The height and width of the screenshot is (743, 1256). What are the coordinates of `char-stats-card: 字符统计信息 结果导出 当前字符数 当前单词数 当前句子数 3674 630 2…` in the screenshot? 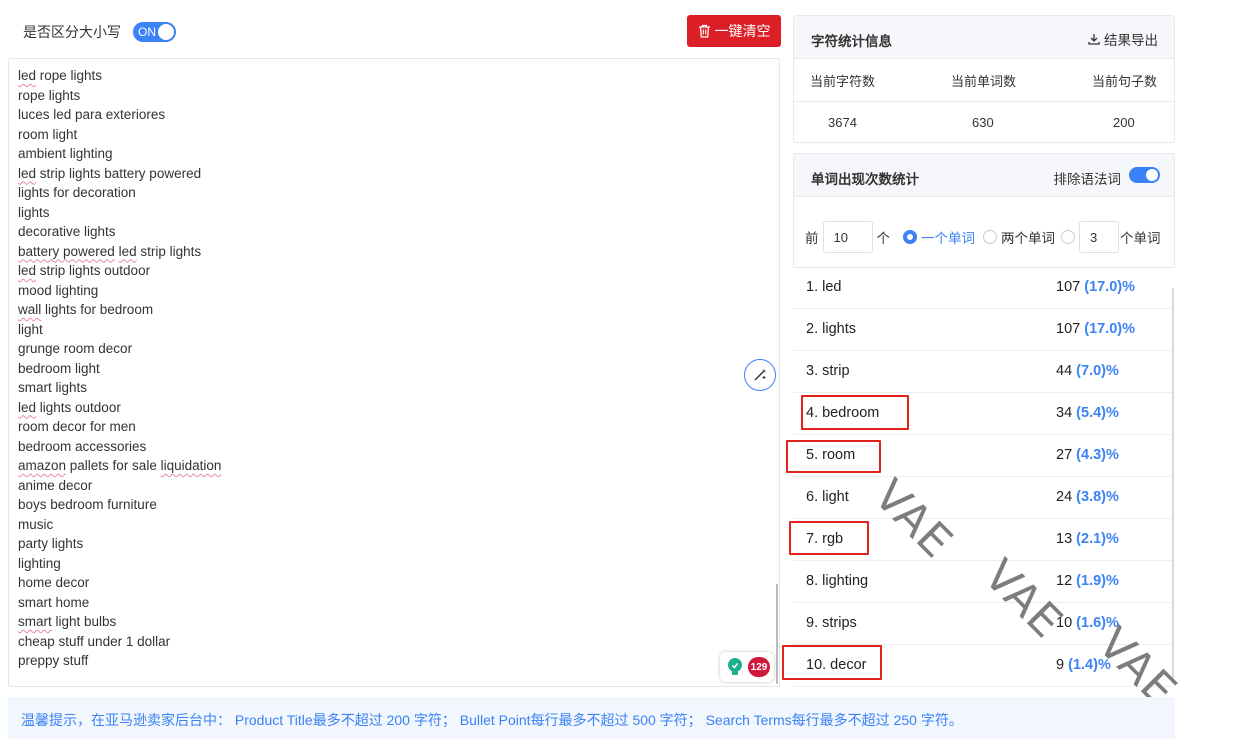 It's located at (984, 79).